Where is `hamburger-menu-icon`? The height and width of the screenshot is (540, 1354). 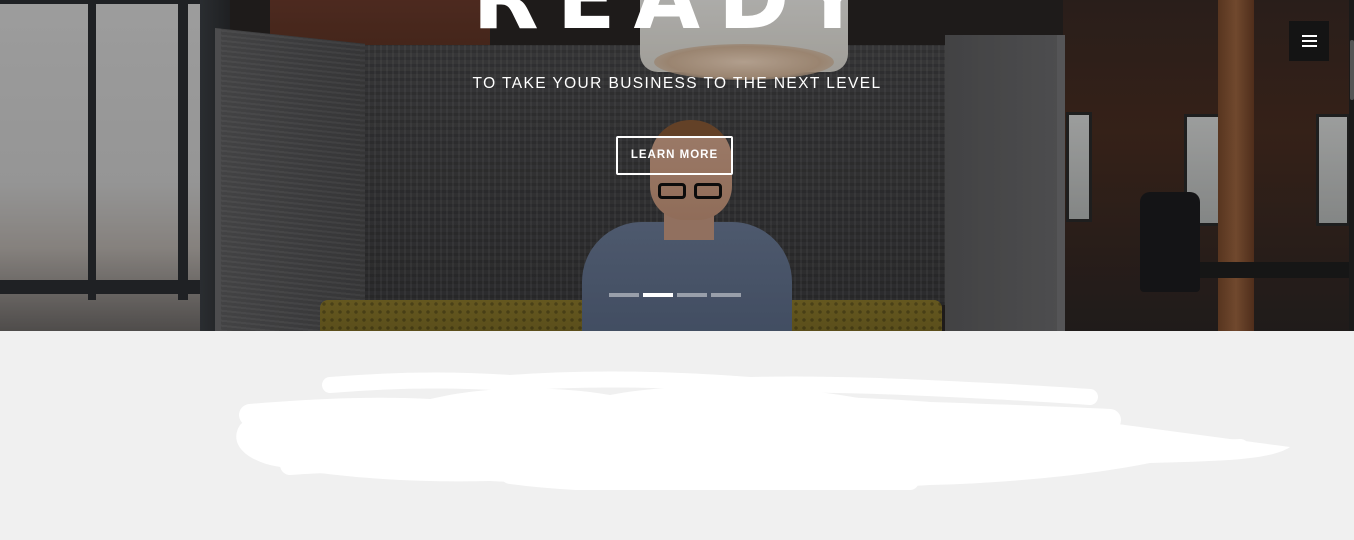
hamburger-menu-icon is located at coordinates (1309, 41).